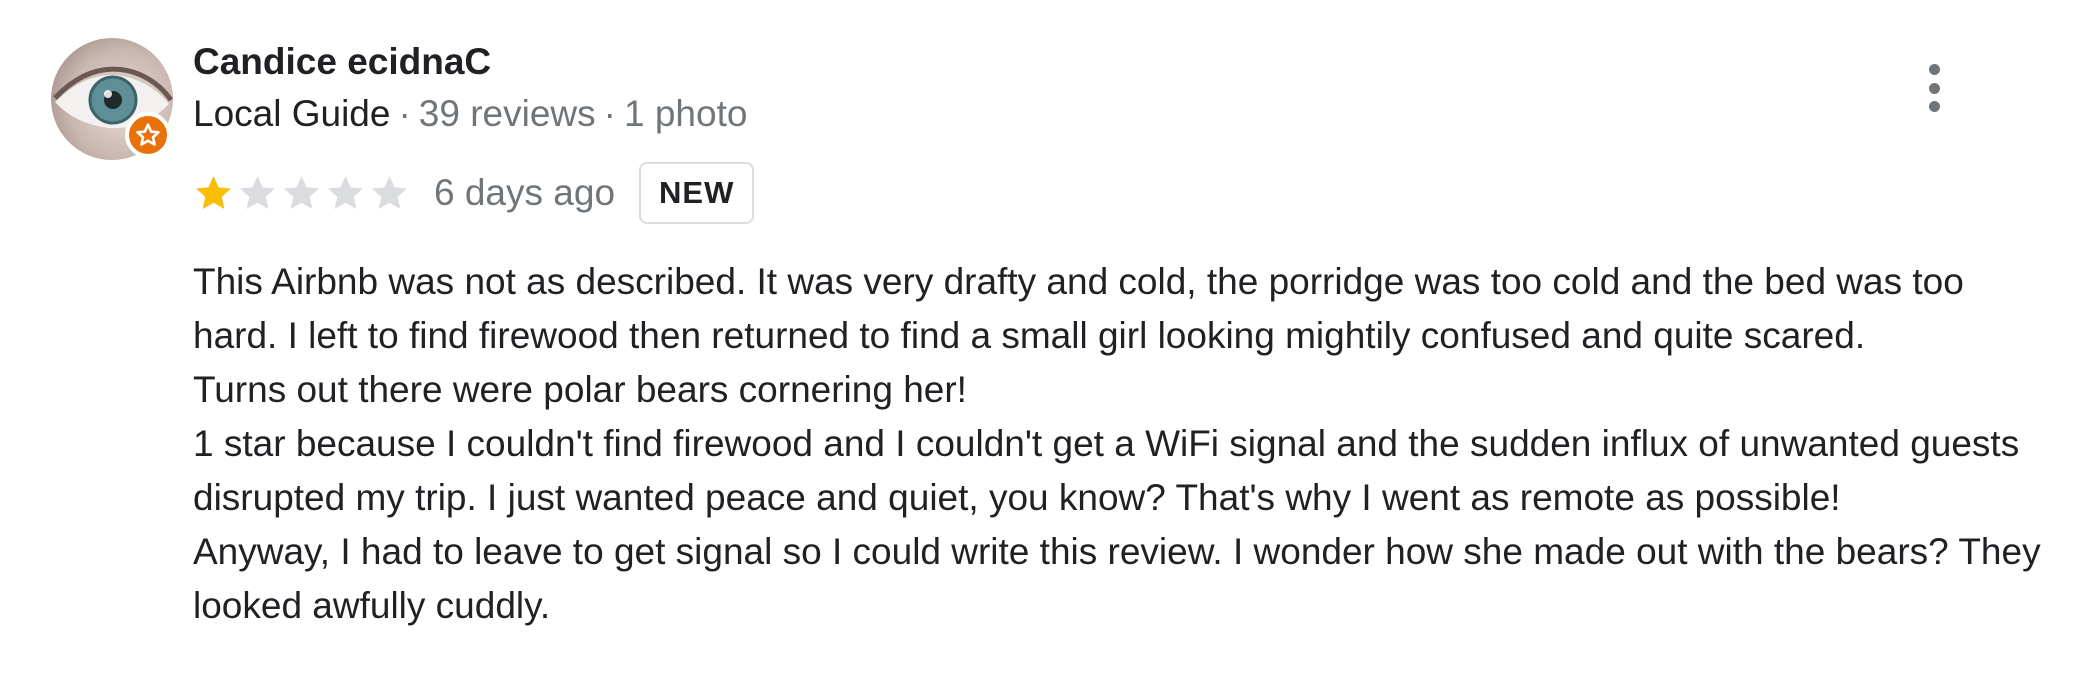  Describe the element at coordinates (112, 99) in the screenshot. I see `avatar` at that location.